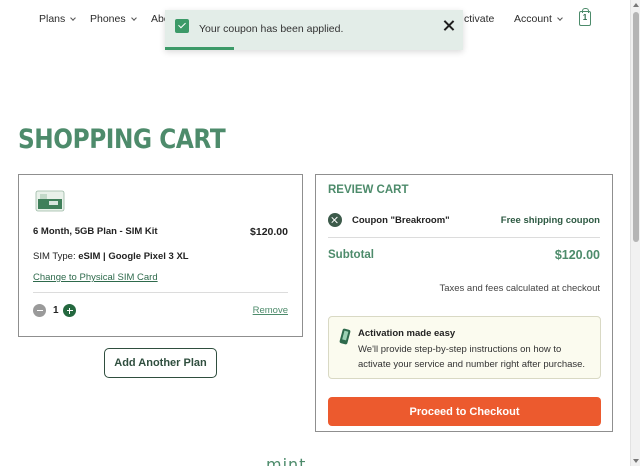 Image resolution: width=640 pixels, height=466 pixels. Describe the element at coordinates (351, 255) in the screenshot. I see `subtotal-label: Subtotal` at that location.